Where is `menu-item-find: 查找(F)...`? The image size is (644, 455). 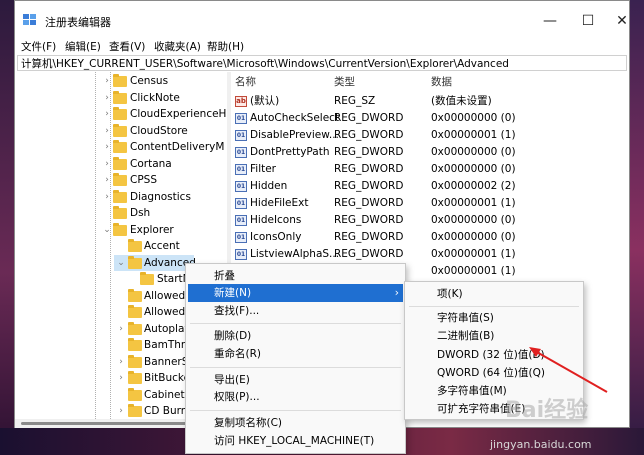
menu-item-find: 查找(F)... is located at coordinates (295, 311).